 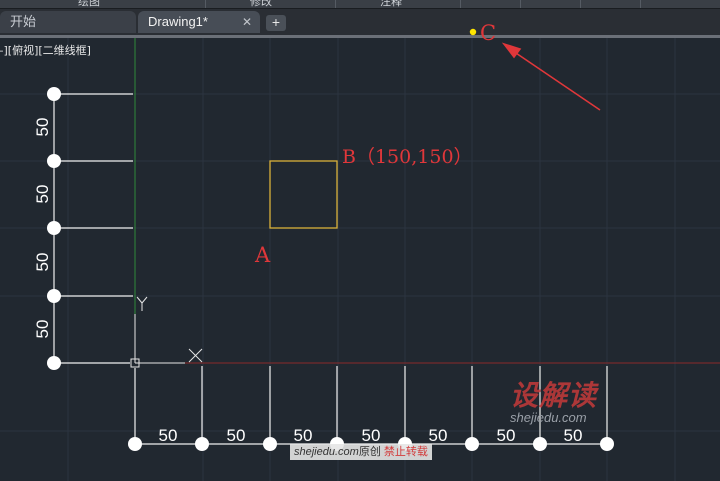 What do you see at coordinates (262, 255) in the screenshot?
I see `label-a: A` at bounding box center [262, 255].